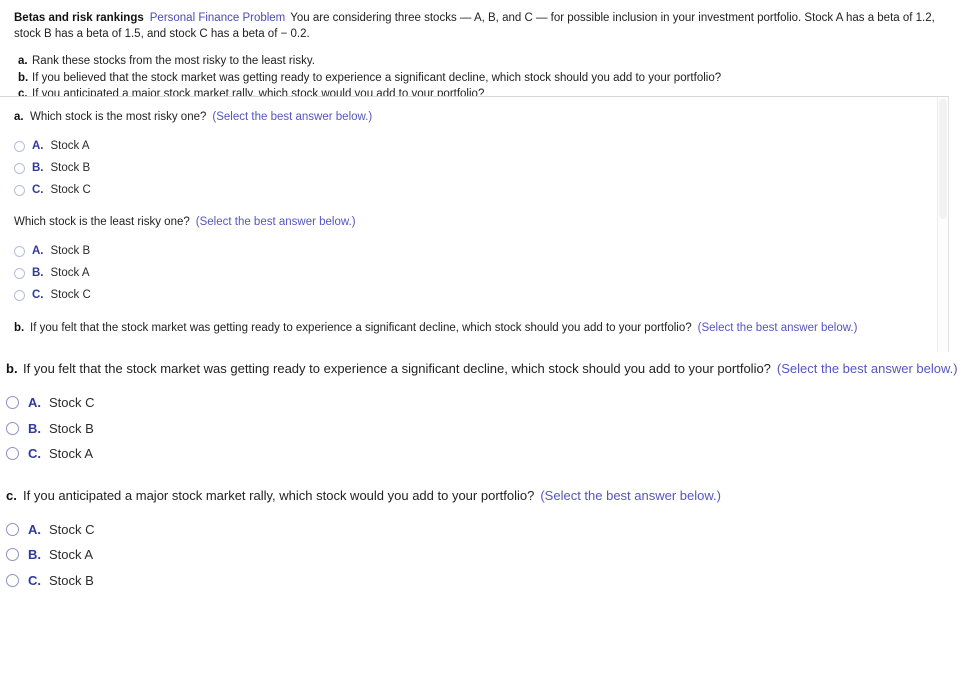 The image size is (975, 686). Describe the element at coordinates (942, 224) in the screenshot. I see `panel-vertical-scrollbar` at that location.